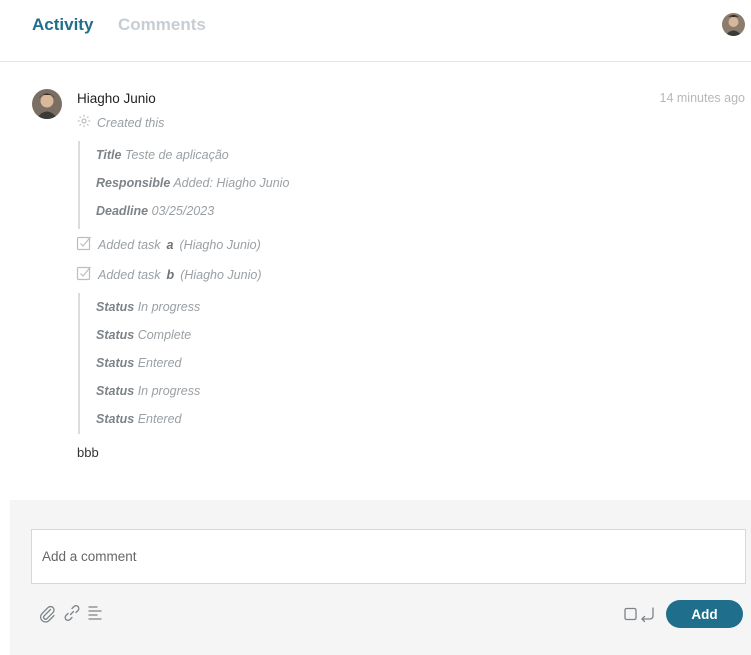 Image resolution: width=751 pixels, height=655 pixels. What do you see at coordinates (162, 25) in the screenshot?
I see `tab-comments: Comments` at bounding box center [162, 25].